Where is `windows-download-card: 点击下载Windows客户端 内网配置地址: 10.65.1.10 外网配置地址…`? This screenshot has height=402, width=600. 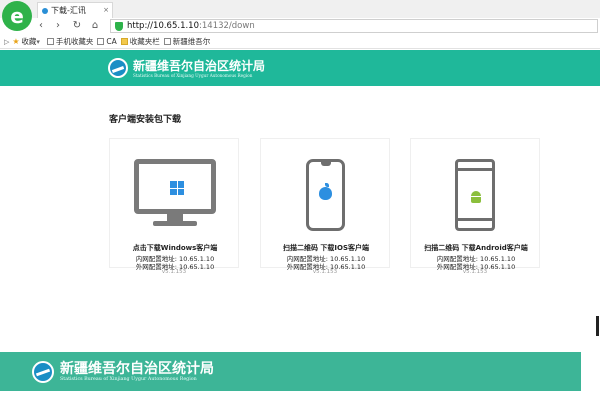 windows-download-card: 点击下载Windows客户端 内网配置地址: 10.65.1.10 外网配置地址… is located at coordinates (174, 204).